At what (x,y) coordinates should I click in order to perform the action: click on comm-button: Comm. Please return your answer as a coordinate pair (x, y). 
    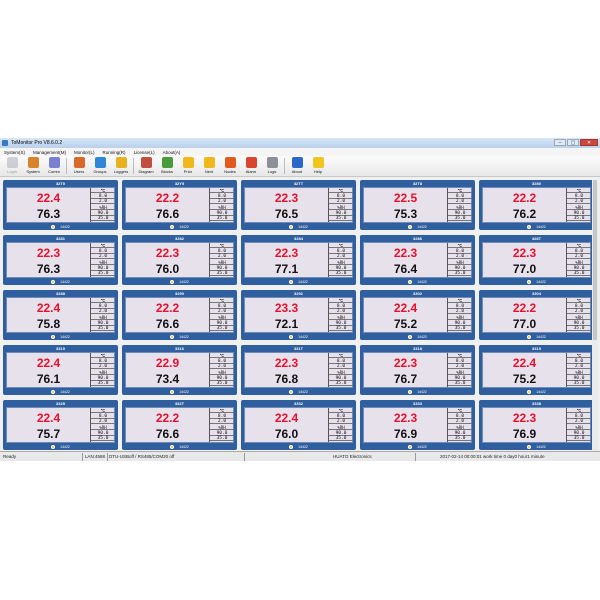
    Looking at the image, I should click on (54, 166).